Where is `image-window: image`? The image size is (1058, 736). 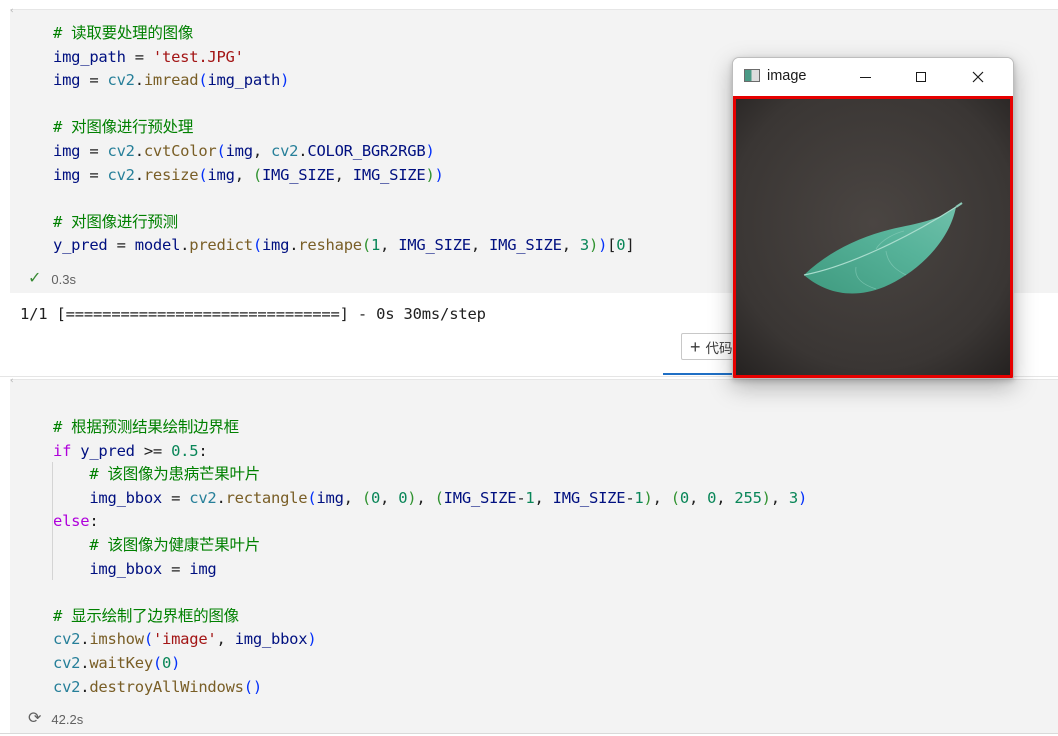 image-window: image is located at coordinates (873, 218).